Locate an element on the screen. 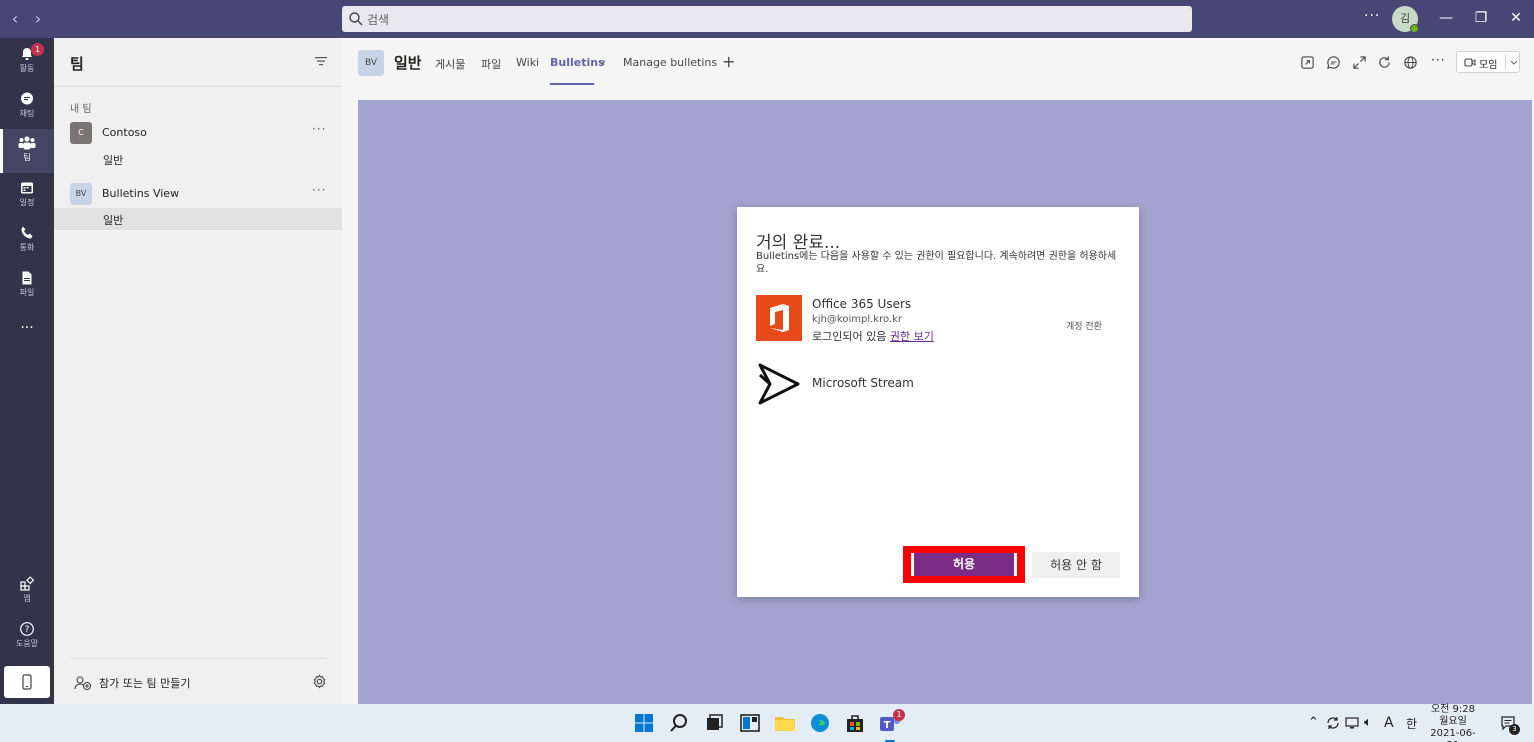  account-email: kjh@koimpl.kro.kr is located at coordinates (857, 319).